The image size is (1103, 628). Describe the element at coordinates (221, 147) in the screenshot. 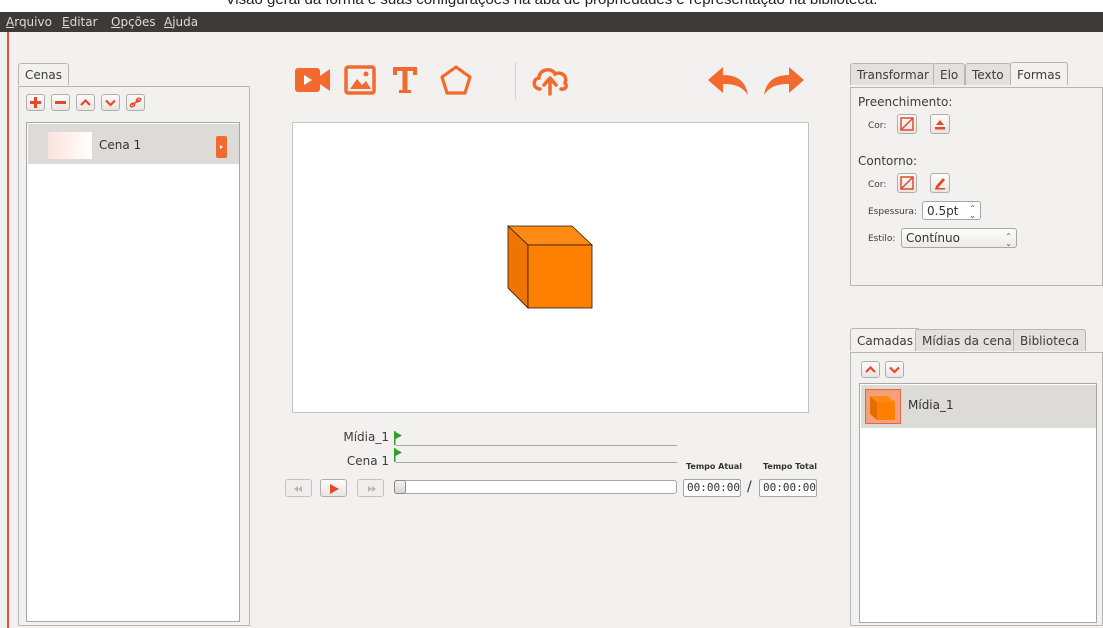

I see `scene-marker` at that location.